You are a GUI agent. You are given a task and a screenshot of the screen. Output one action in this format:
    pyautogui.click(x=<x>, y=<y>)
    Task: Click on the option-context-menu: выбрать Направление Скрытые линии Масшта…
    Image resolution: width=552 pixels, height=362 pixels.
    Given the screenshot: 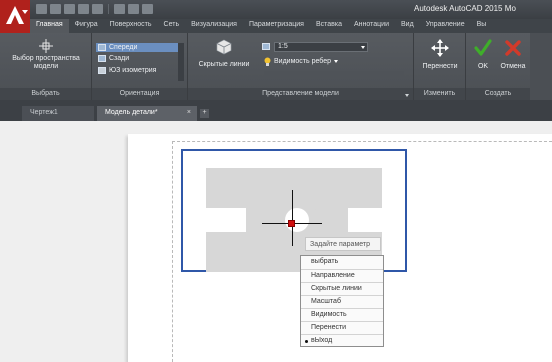 What is the action you would take?
    pyautogui.click(x=342, y=301)
    